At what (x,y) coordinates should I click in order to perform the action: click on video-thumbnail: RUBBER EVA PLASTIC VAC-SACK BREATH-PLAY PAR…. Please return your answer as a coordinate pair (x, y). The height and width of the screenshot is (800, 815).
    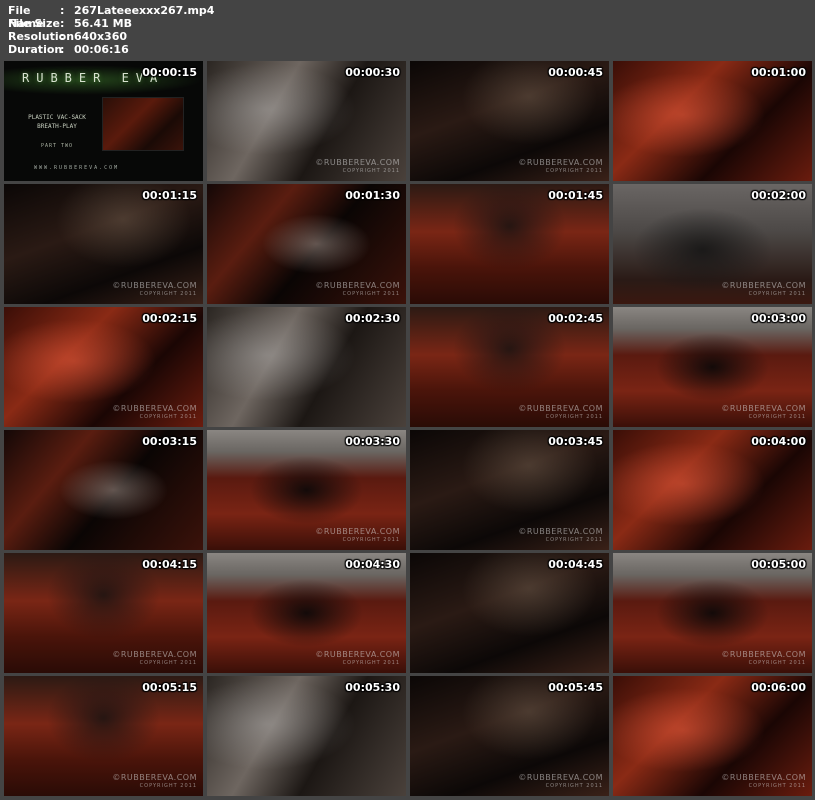
    Looking at the image, I should click on (103, 121).